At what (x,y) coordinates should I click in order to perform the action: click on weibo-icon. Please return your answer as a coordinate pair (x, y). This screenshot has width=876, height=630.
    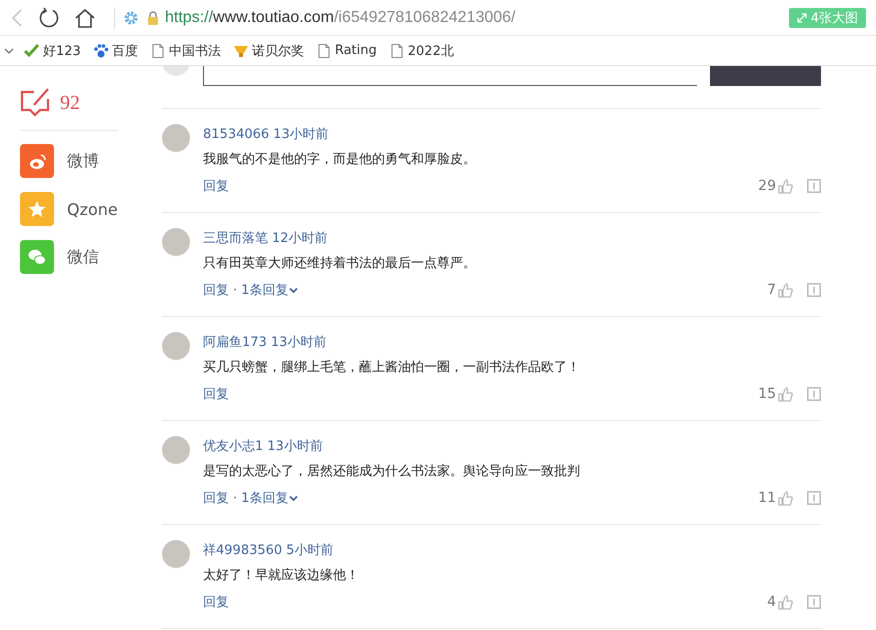
    Looking at the image, I should click on (37, 161).